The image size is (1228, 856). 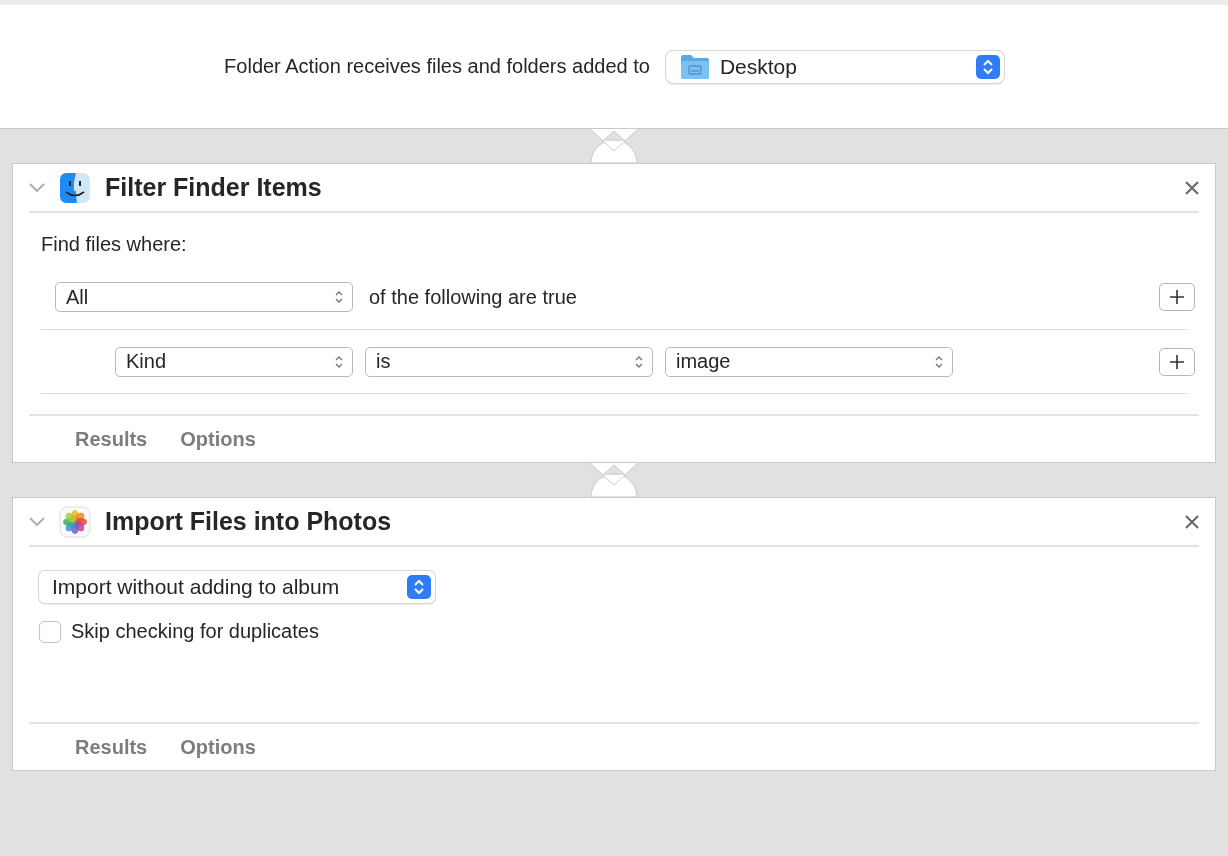 What do you see at coordinates (694, 66) in the screenshot?
I see `folder-icon` at bounding box center [694, 66].